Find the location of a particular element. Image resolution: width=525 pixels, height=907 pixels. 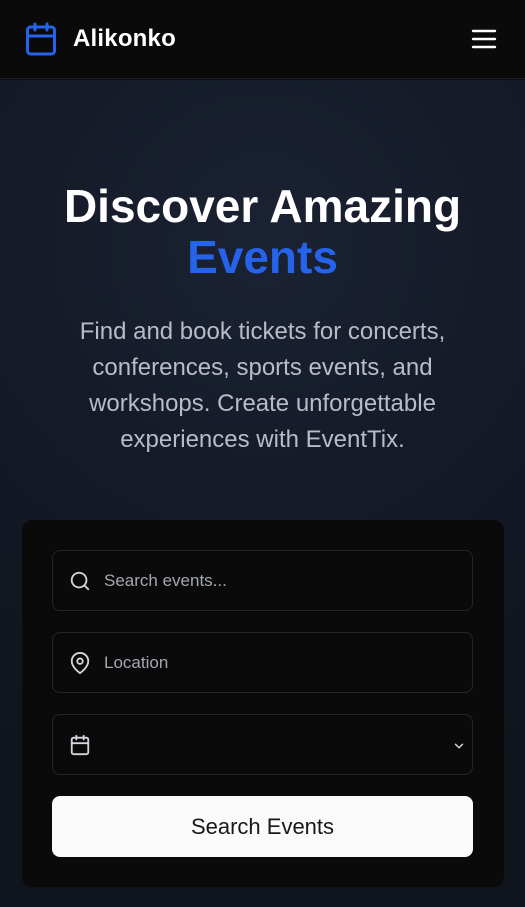

date-select is located at coordinates (262, 744).